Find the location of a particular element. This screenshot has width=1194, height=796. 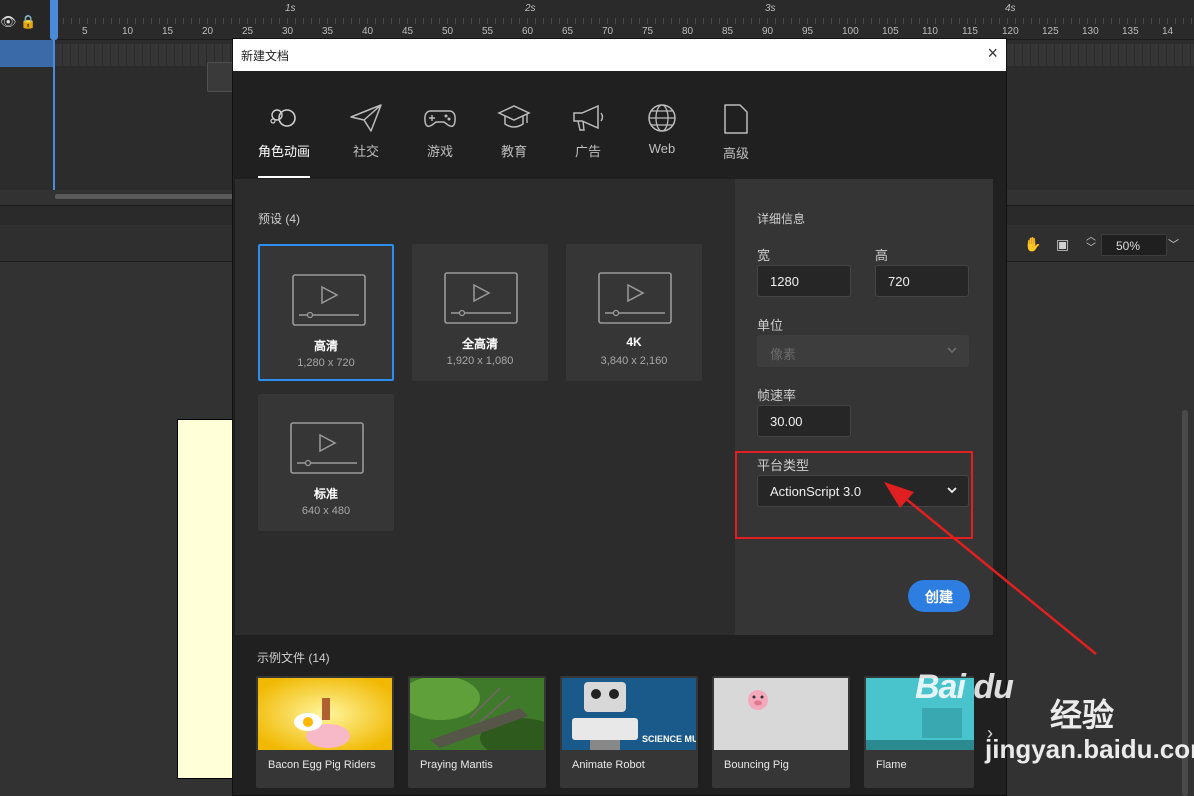

frame-tick-label: 14 is located at coordinates (1168, 31).